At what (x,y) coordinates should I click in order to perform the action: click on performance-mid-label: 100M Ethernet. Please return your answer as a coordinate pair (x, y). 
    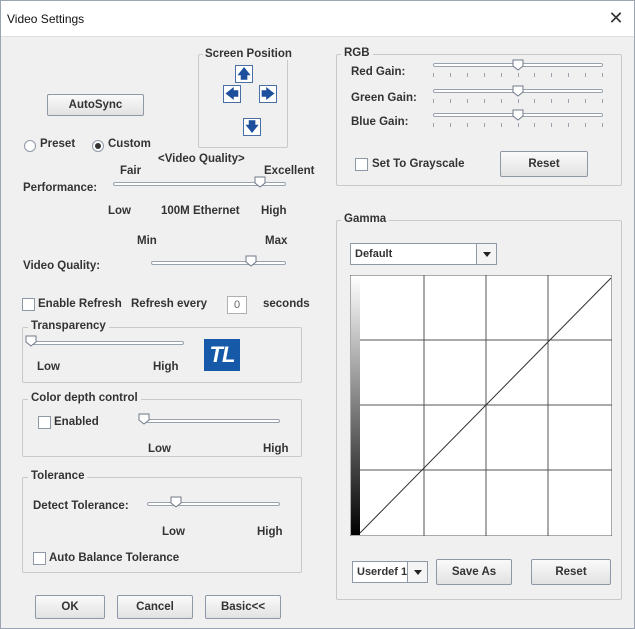
    Looking at the image, I should click on (200, 211).